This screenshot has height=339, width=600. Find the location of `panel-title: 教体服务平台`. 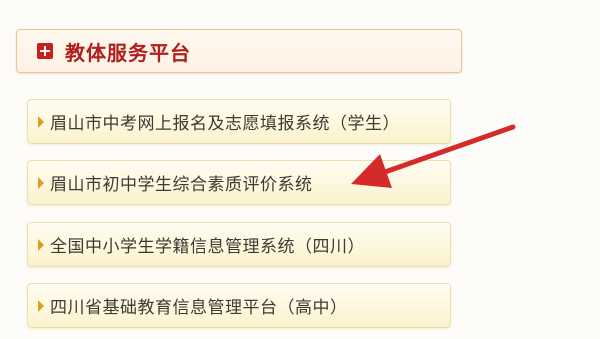

panel-title: 教体服务平台 is located at coordinates (128, 52).